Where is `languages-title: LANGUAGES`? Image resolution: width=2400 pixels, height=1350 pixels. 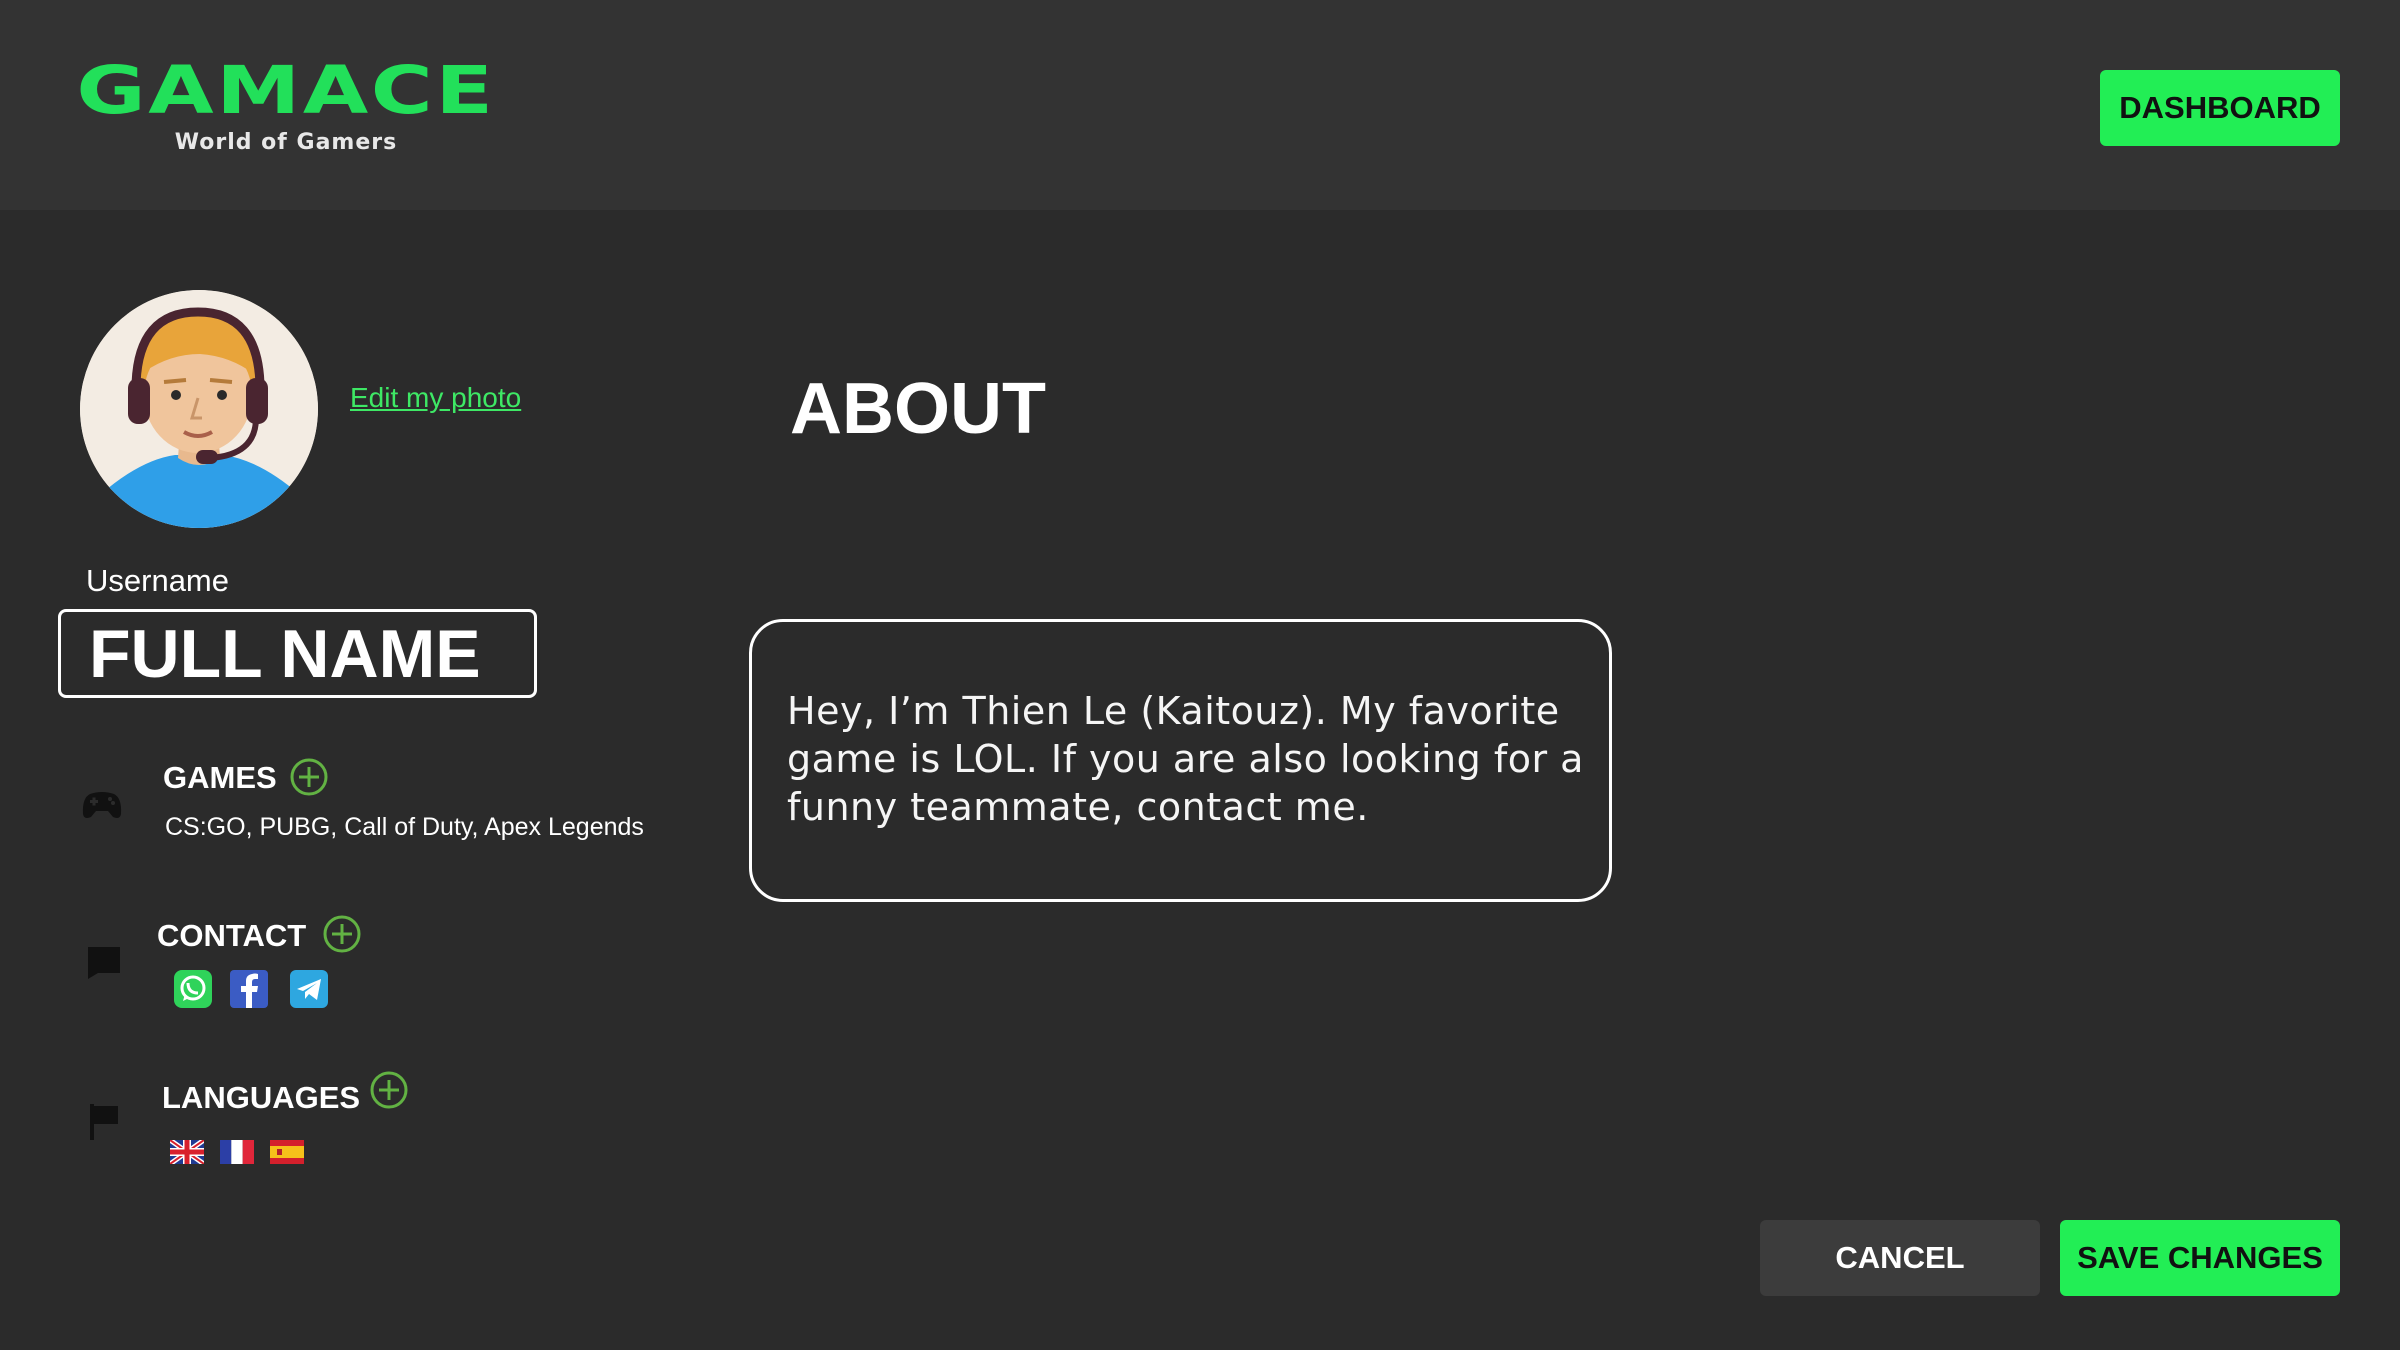 languages-title: LANGUAGES is located at coordinates (261, 1097).